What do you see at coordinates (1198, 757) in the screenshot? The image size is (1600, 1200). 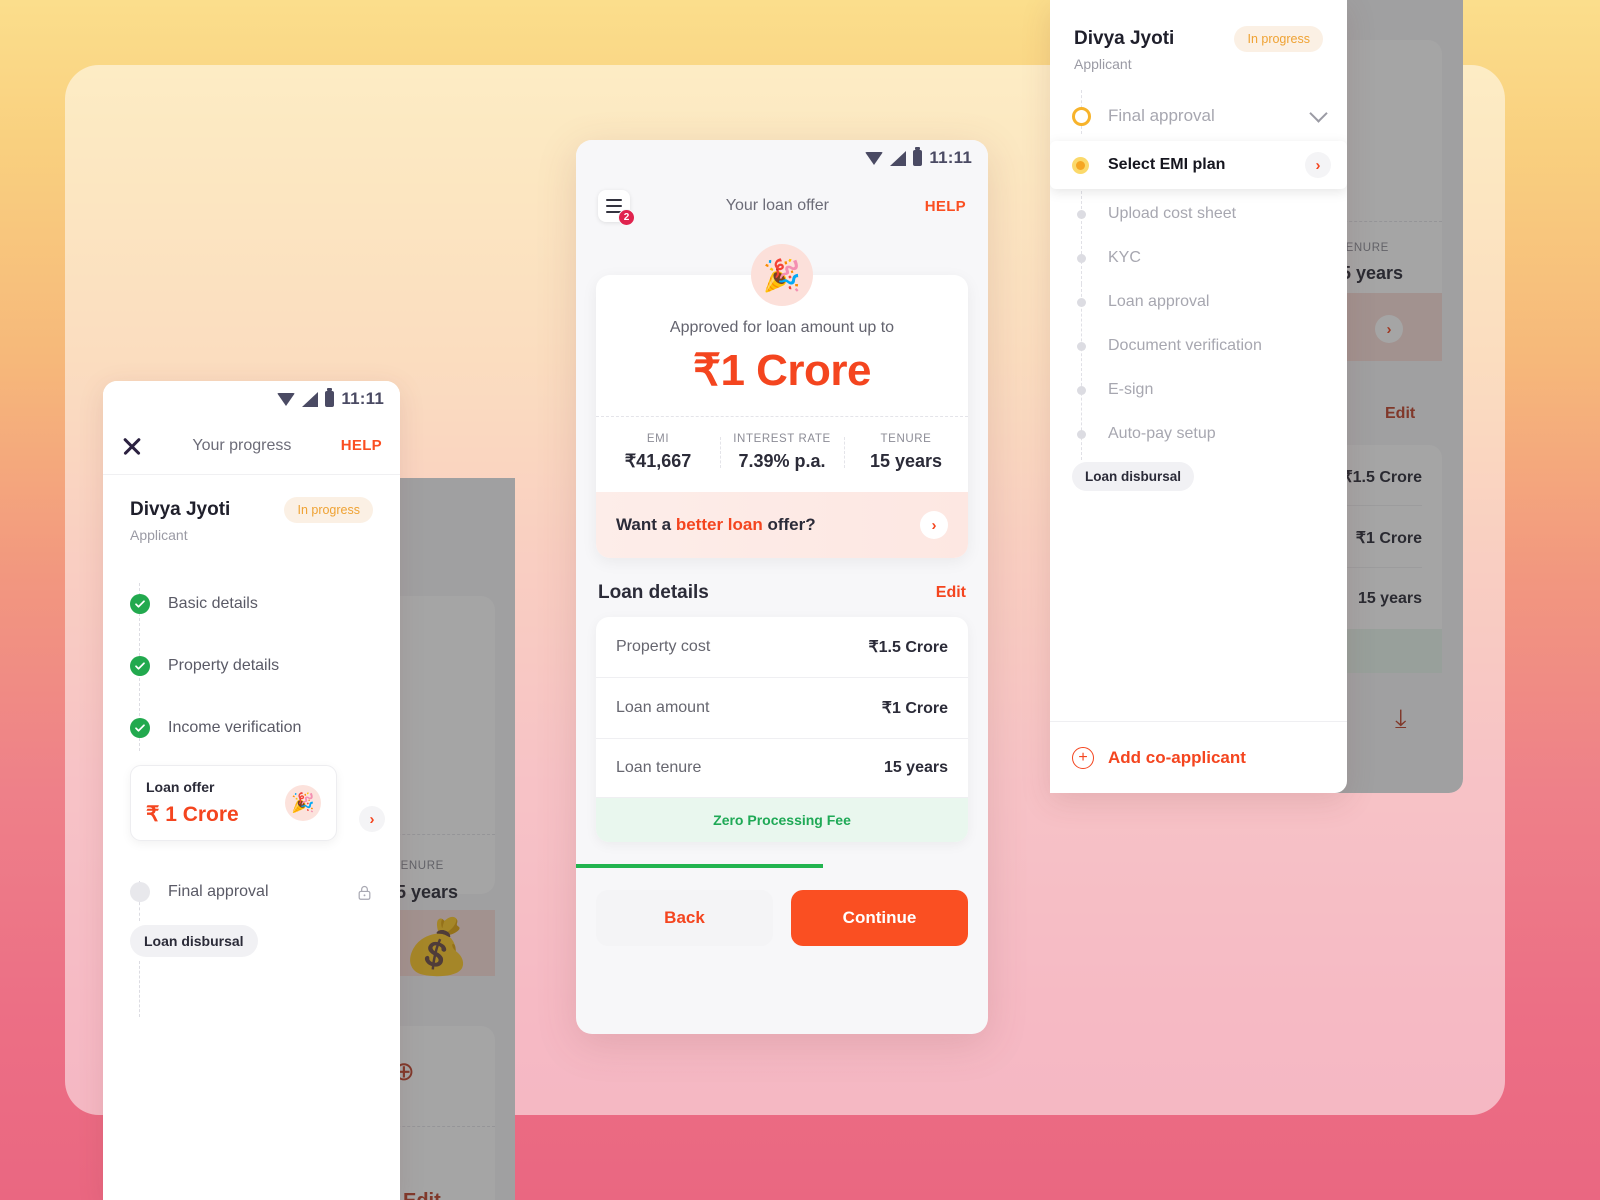 I see `add-co-applicant-button: + Add co-applicant` at bounding box center [1198, 757].